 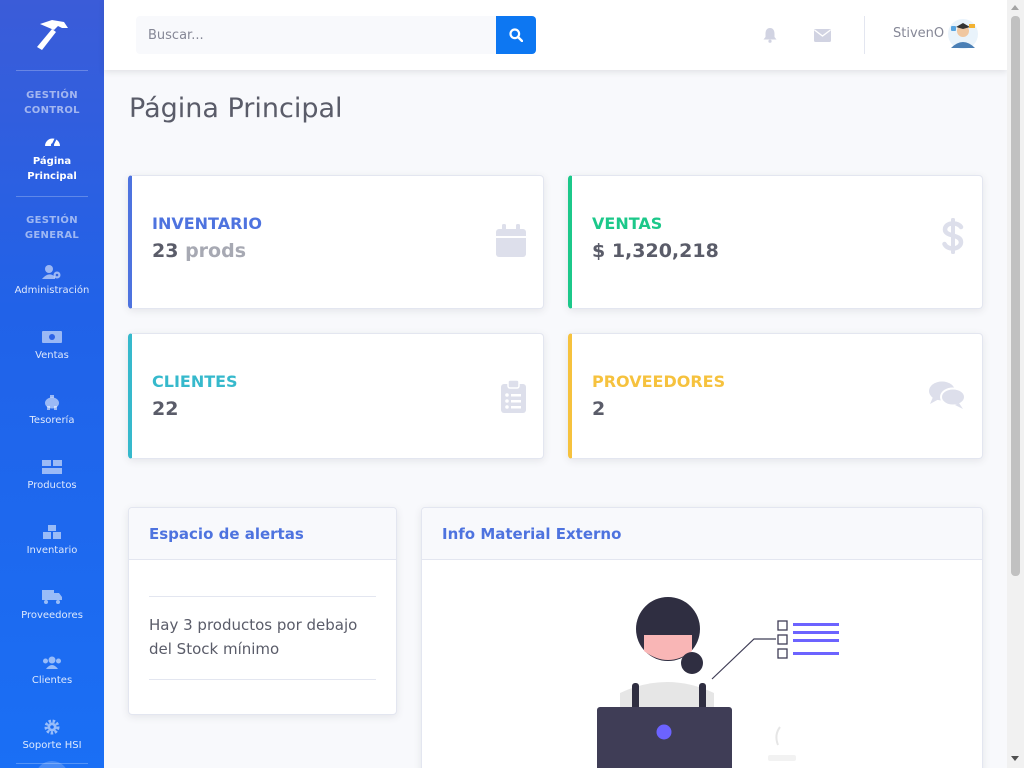 I want to click on calendar-icon, so click(x=511, y=242).